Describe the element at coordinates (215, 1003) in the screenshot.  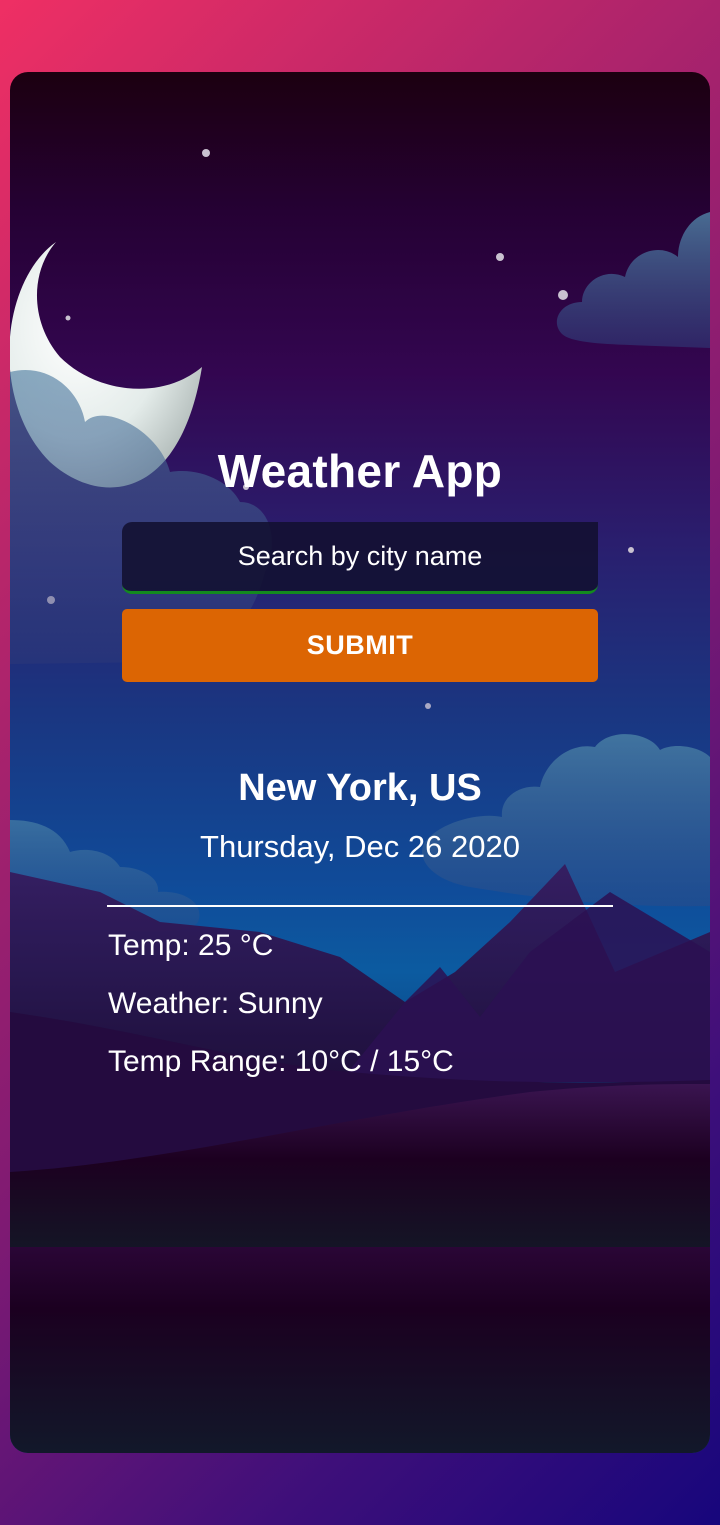
I see `weather-condition-text: Weather: Sunny` at that location.